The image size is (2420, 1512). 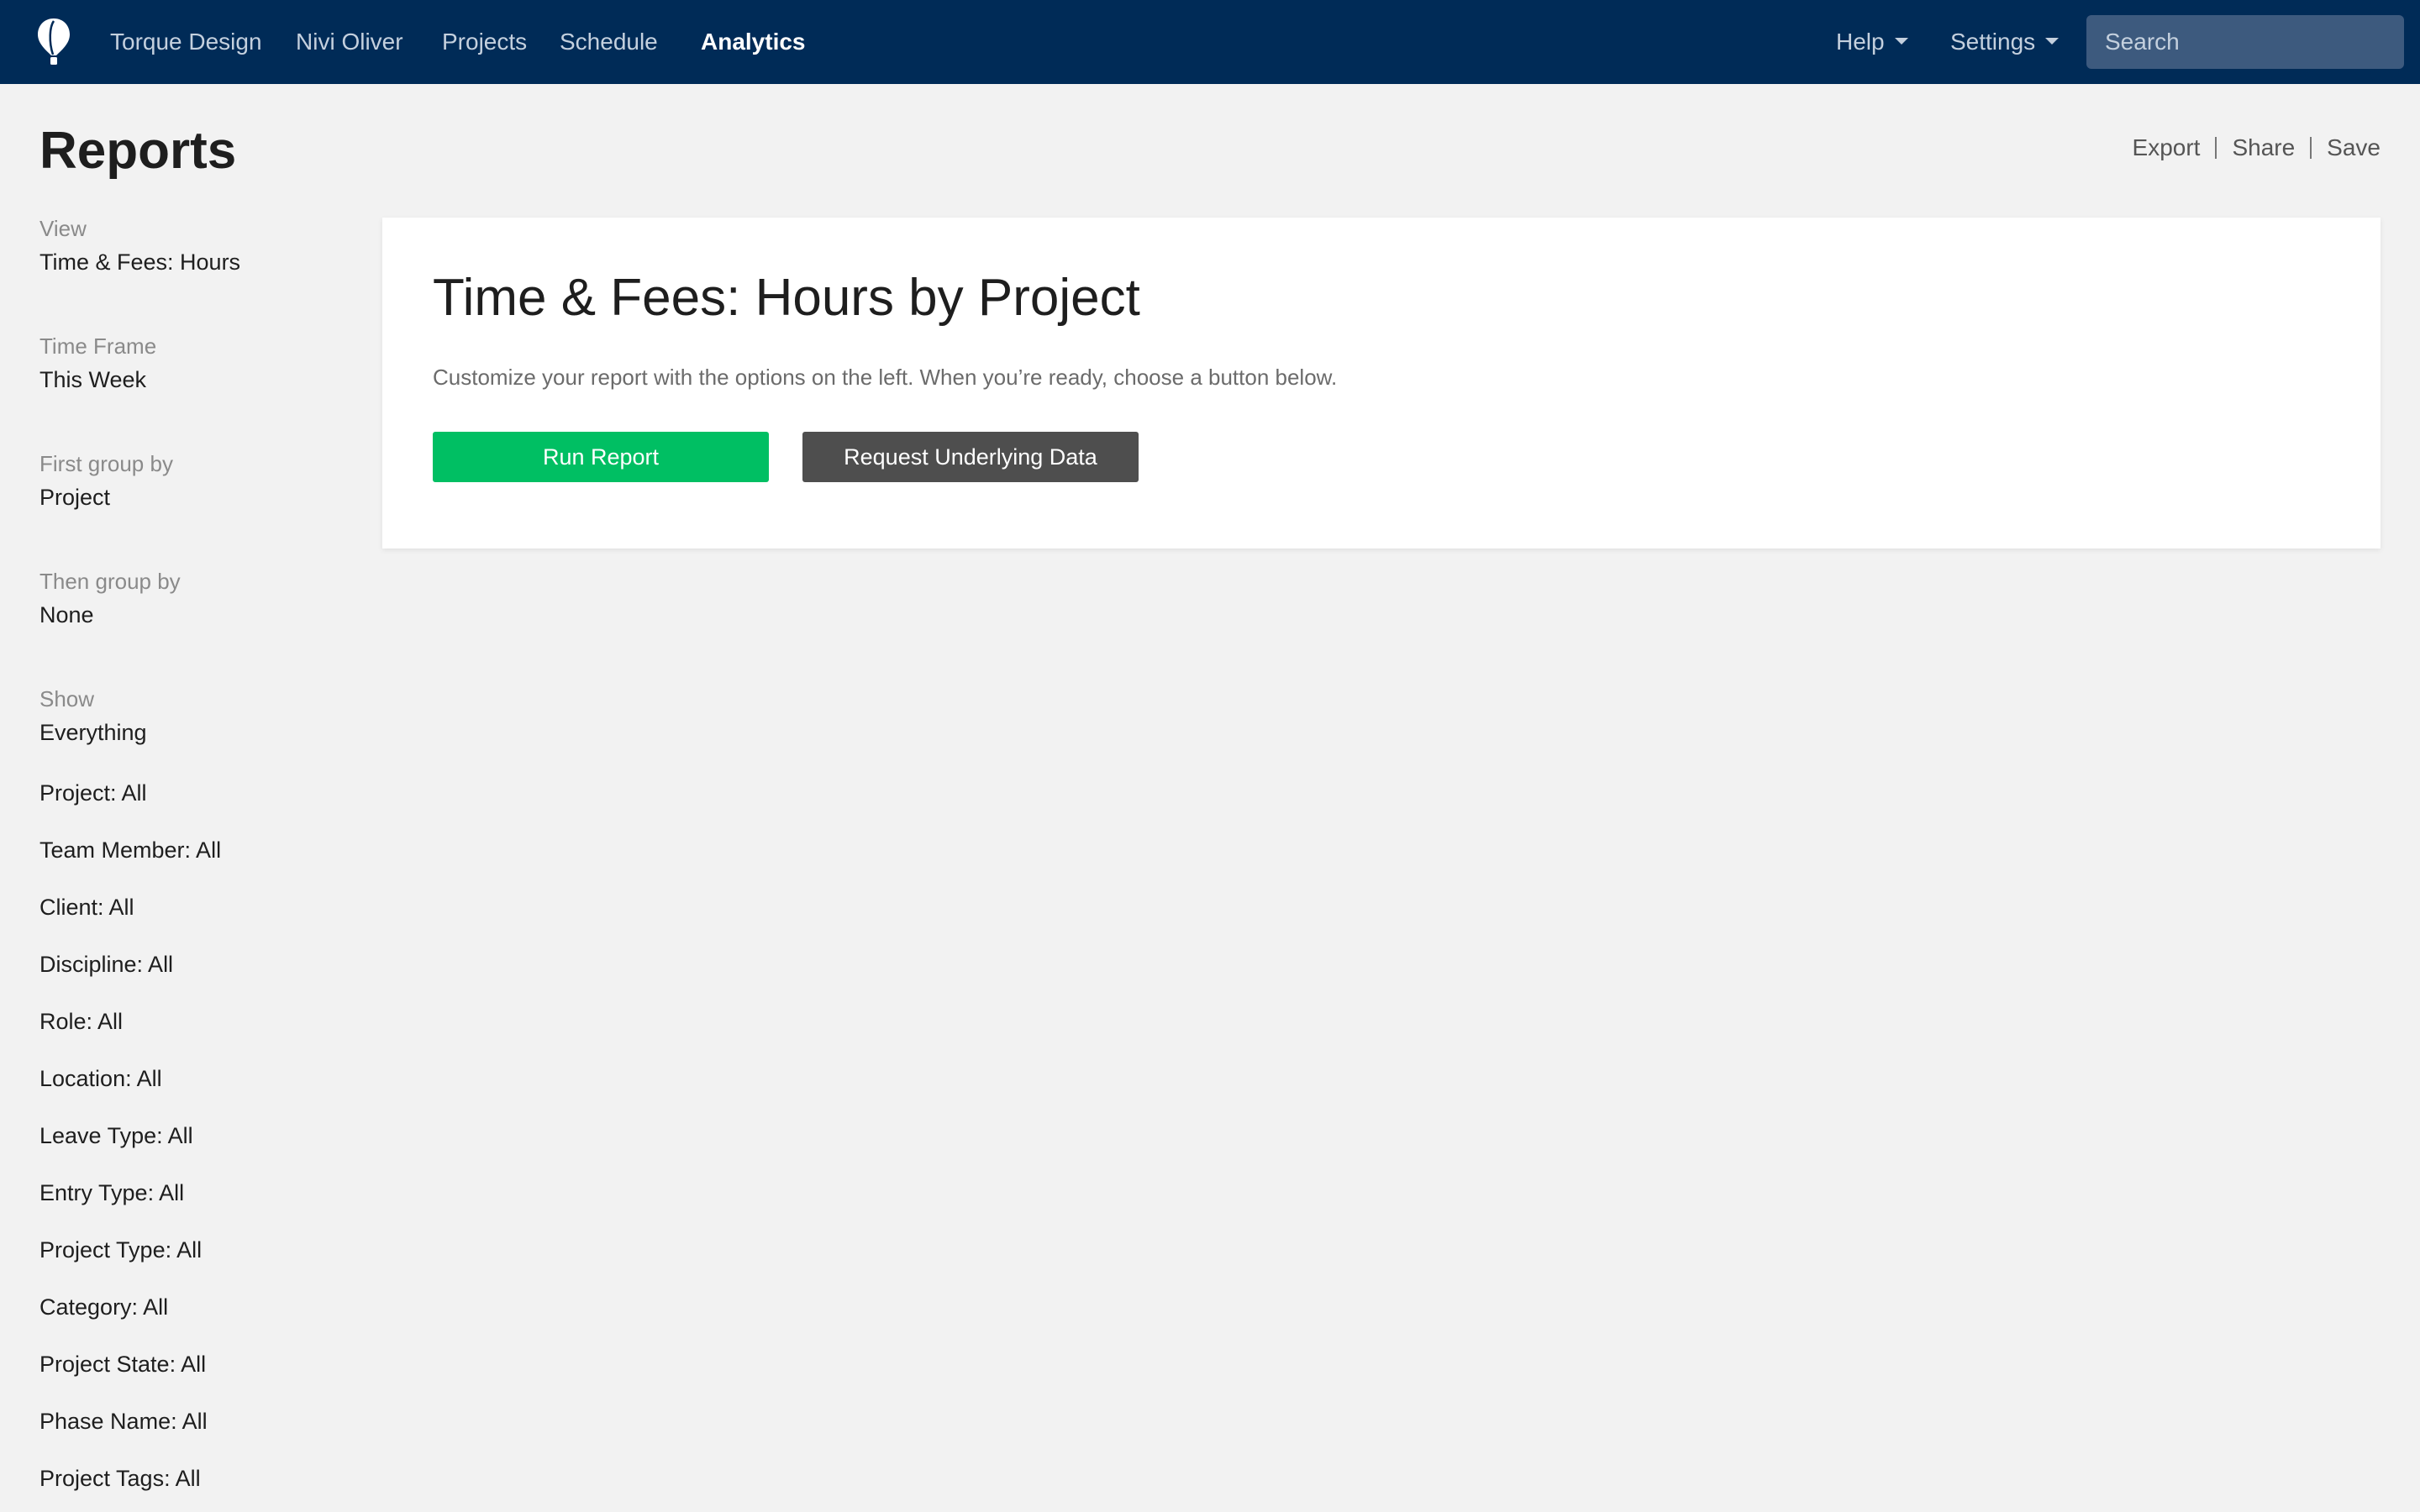 What do you see at coordinates (103, 1307) in the screenshot?
I see `filter-category: Category: All` at bounding box center [103, 1307].